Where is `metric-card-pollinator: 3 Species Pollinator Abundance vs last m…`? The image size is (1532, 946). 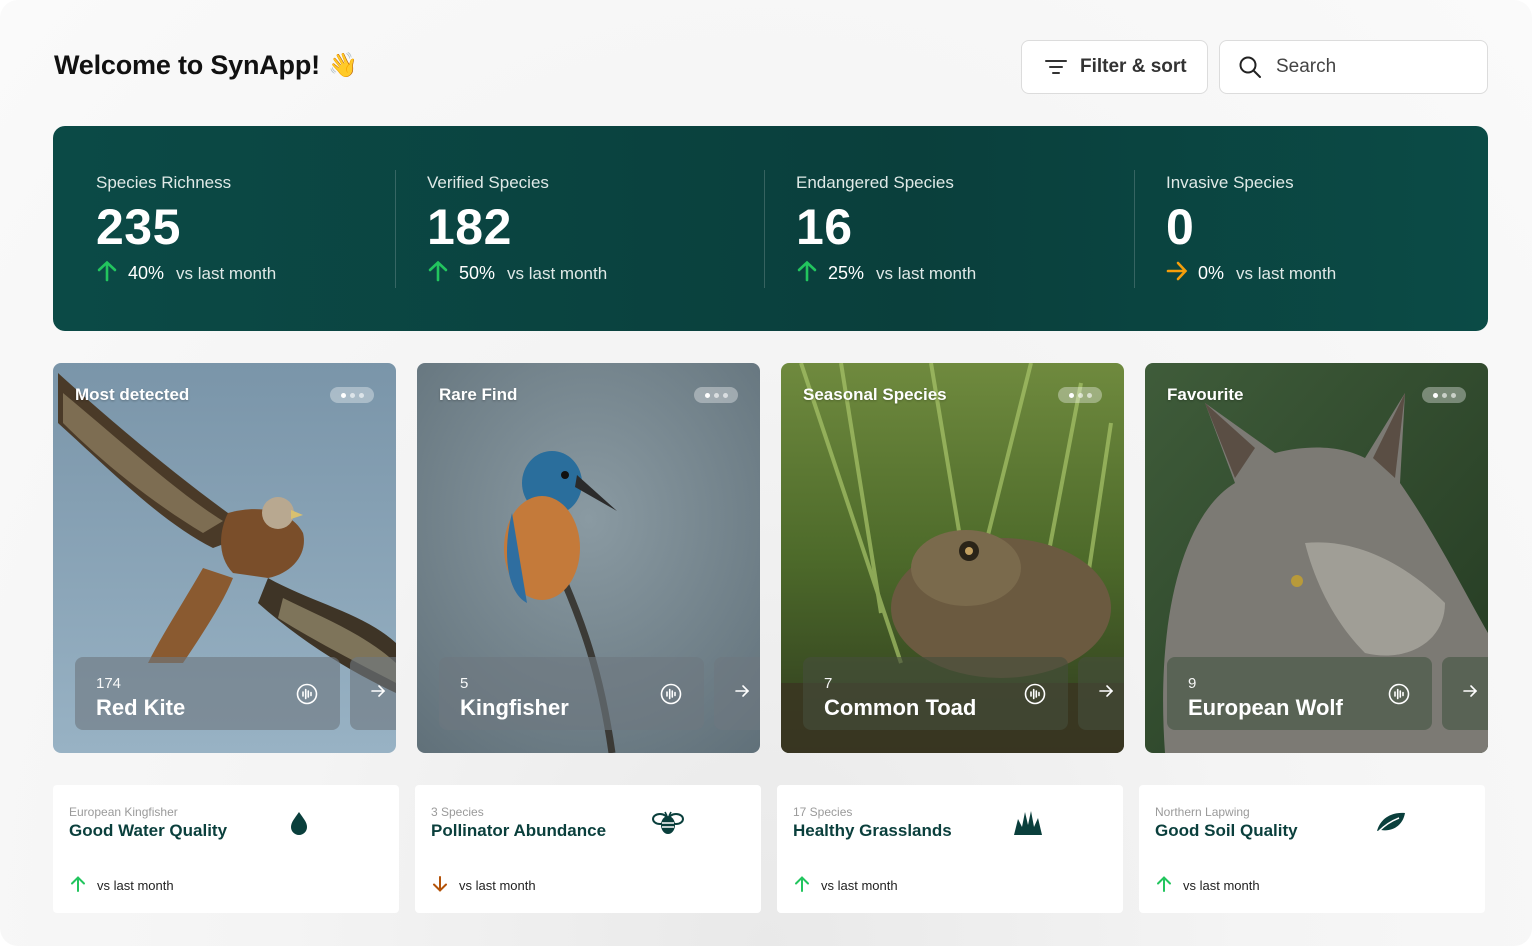 metric-card-pollinator: 3 Species Pollinator Abundance vs last m… is located at coordinates (588, 849).